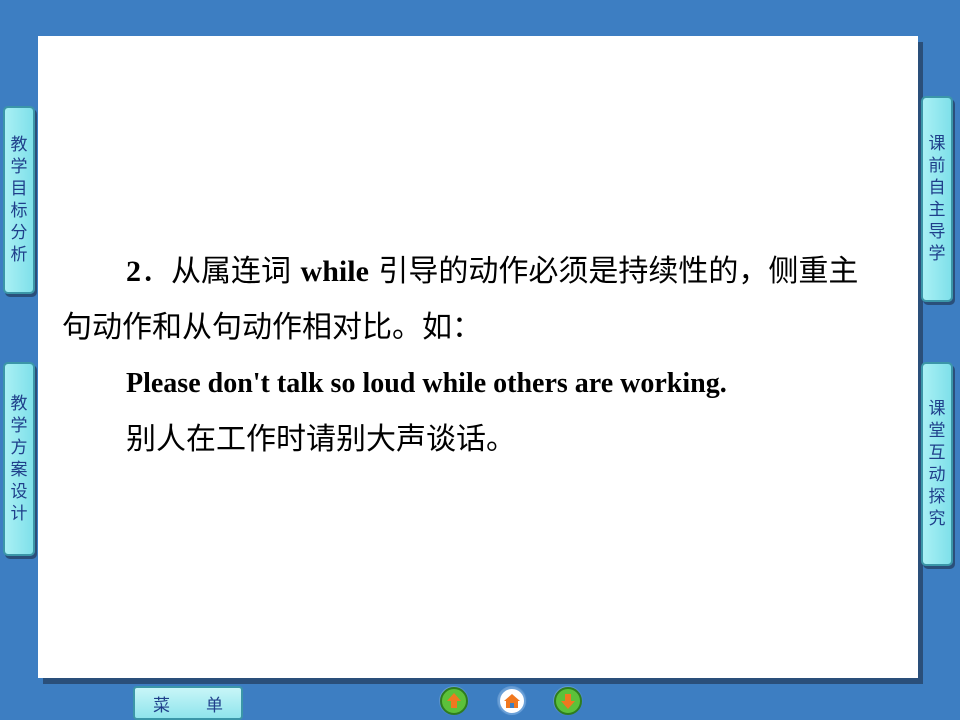 Image resolution: width=960 pixels, height=720 pixels. What do you see at coordinates (214, 705) in the screenshot?
I see `menu-label-2: 单` at bounding box center [214, 705].